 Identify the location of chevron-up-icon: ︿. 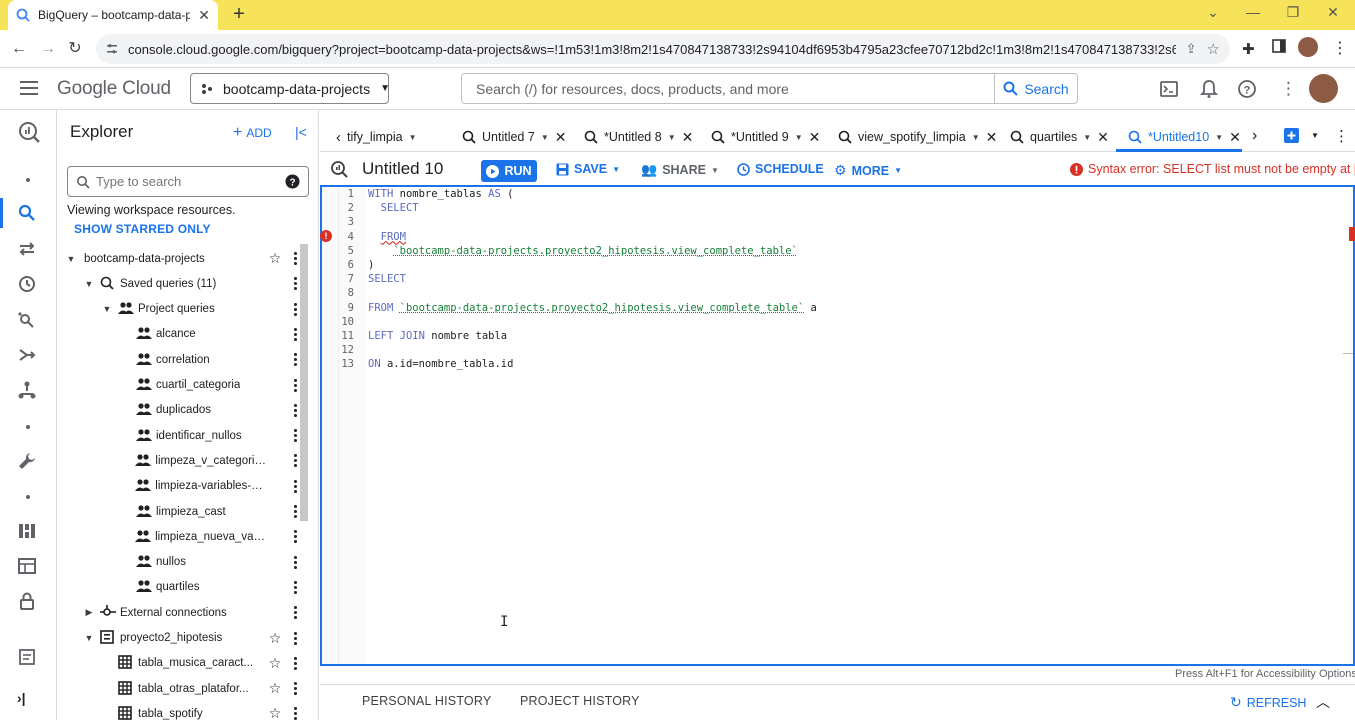
(1323, 702).